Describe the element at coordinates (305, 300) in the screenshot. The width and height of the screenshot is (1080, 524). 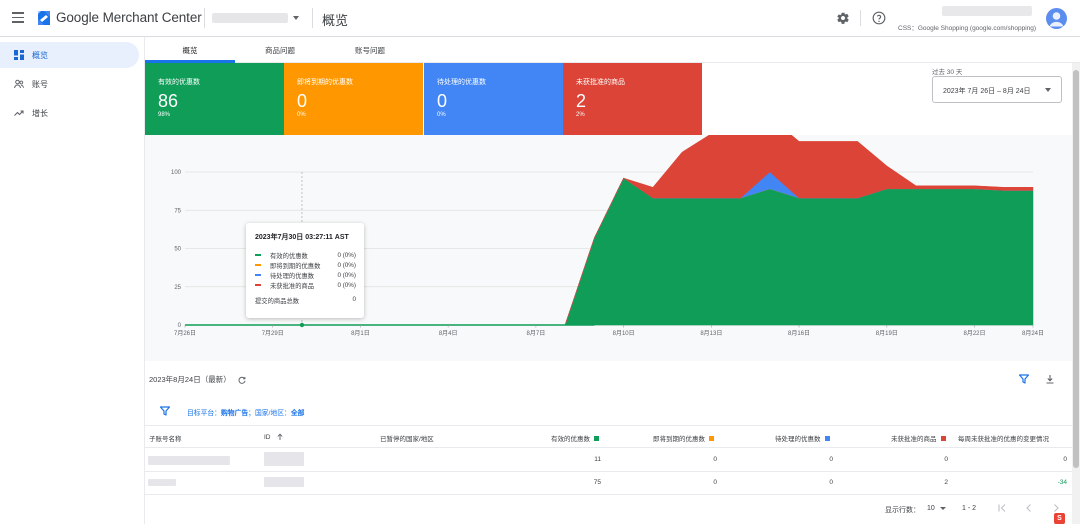
I see `tooltip-total: 提交的商品总数 0` at that location.